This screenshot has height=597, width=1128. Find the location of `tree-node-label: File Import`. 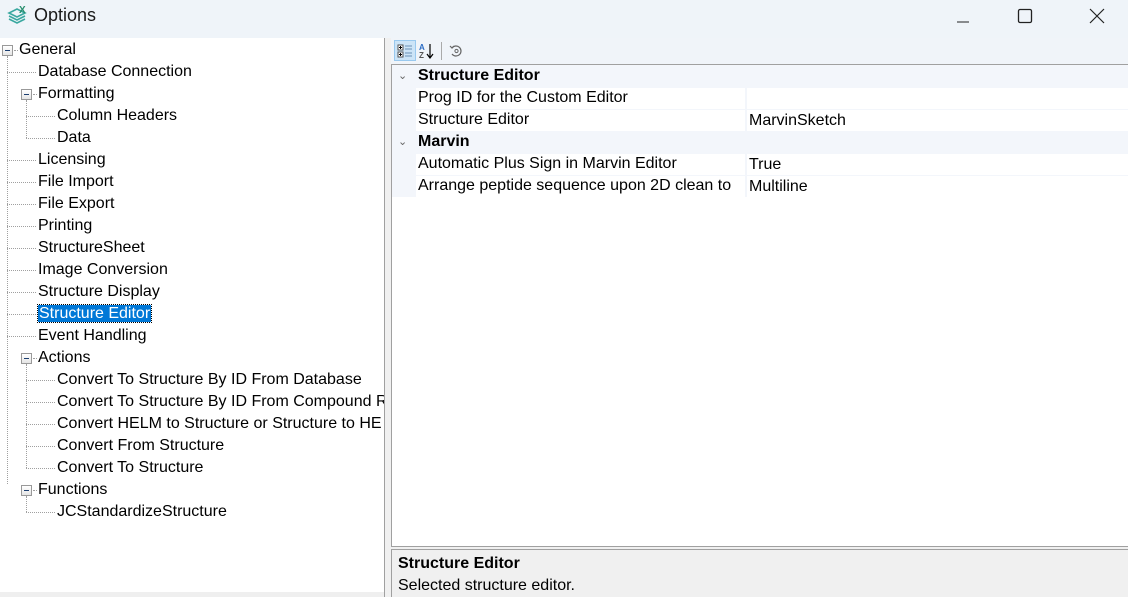

tree-node-label: File Import is located at coordinates (76, 181).